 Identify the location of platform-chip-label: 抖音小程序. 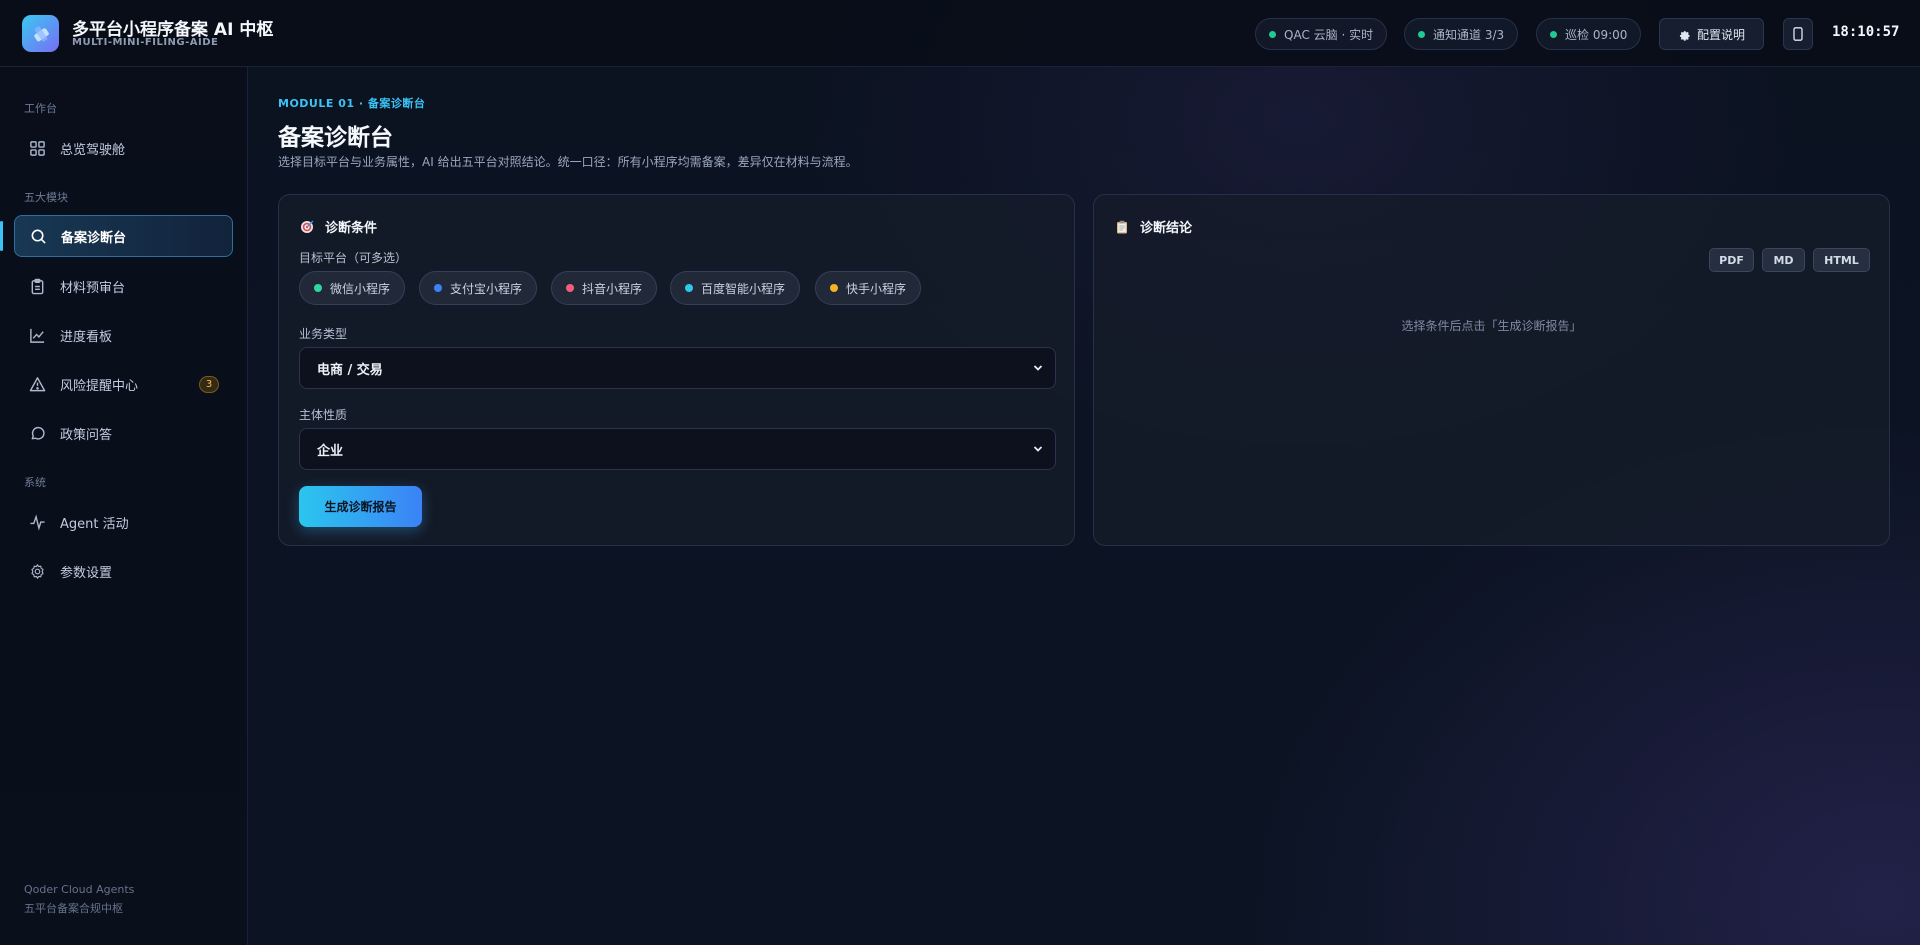
(612, 288).